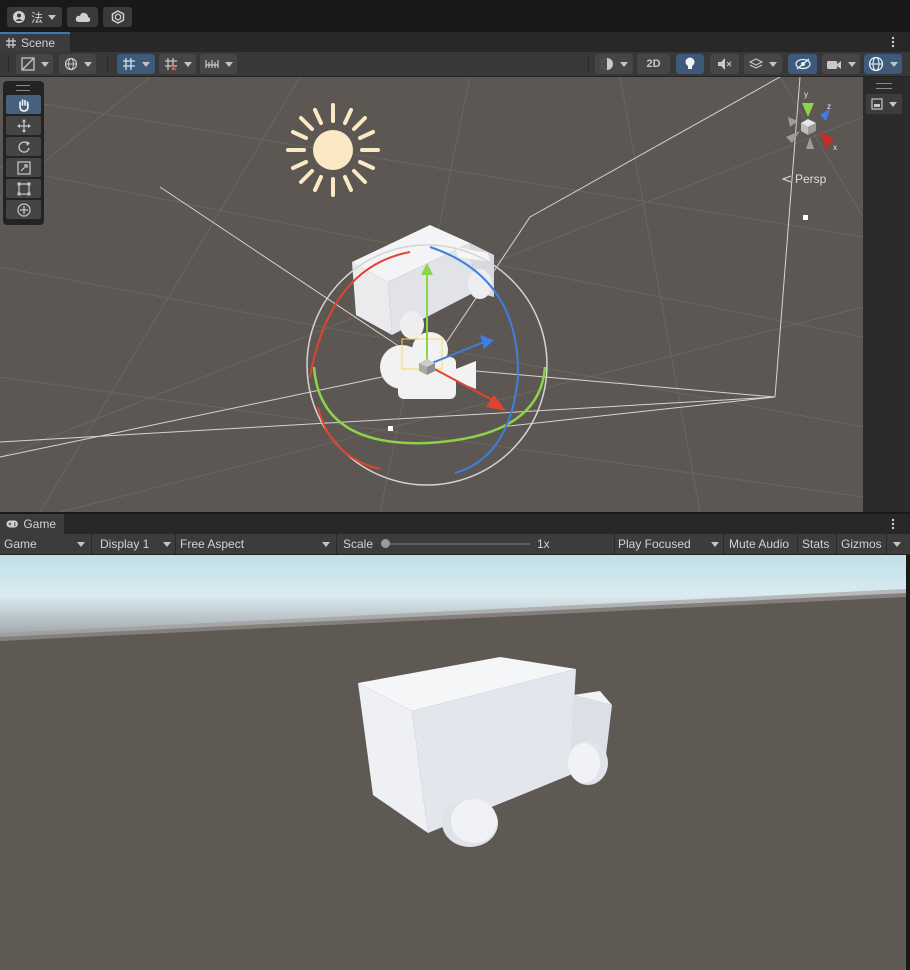 This screenshot has width=910, height=970. What do you see at coordinates (136, 544) in the screenshot?
I see `display-dropdown: Display 1` at bounding box center [136, 544].